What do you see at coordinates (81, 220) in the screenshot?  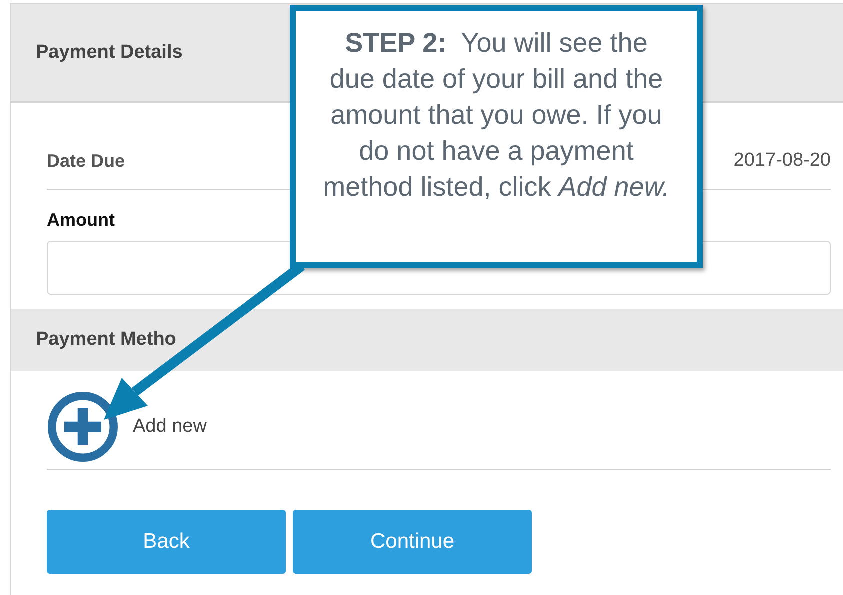 I see `field-label: Amount` at bounding box center [81, 220].